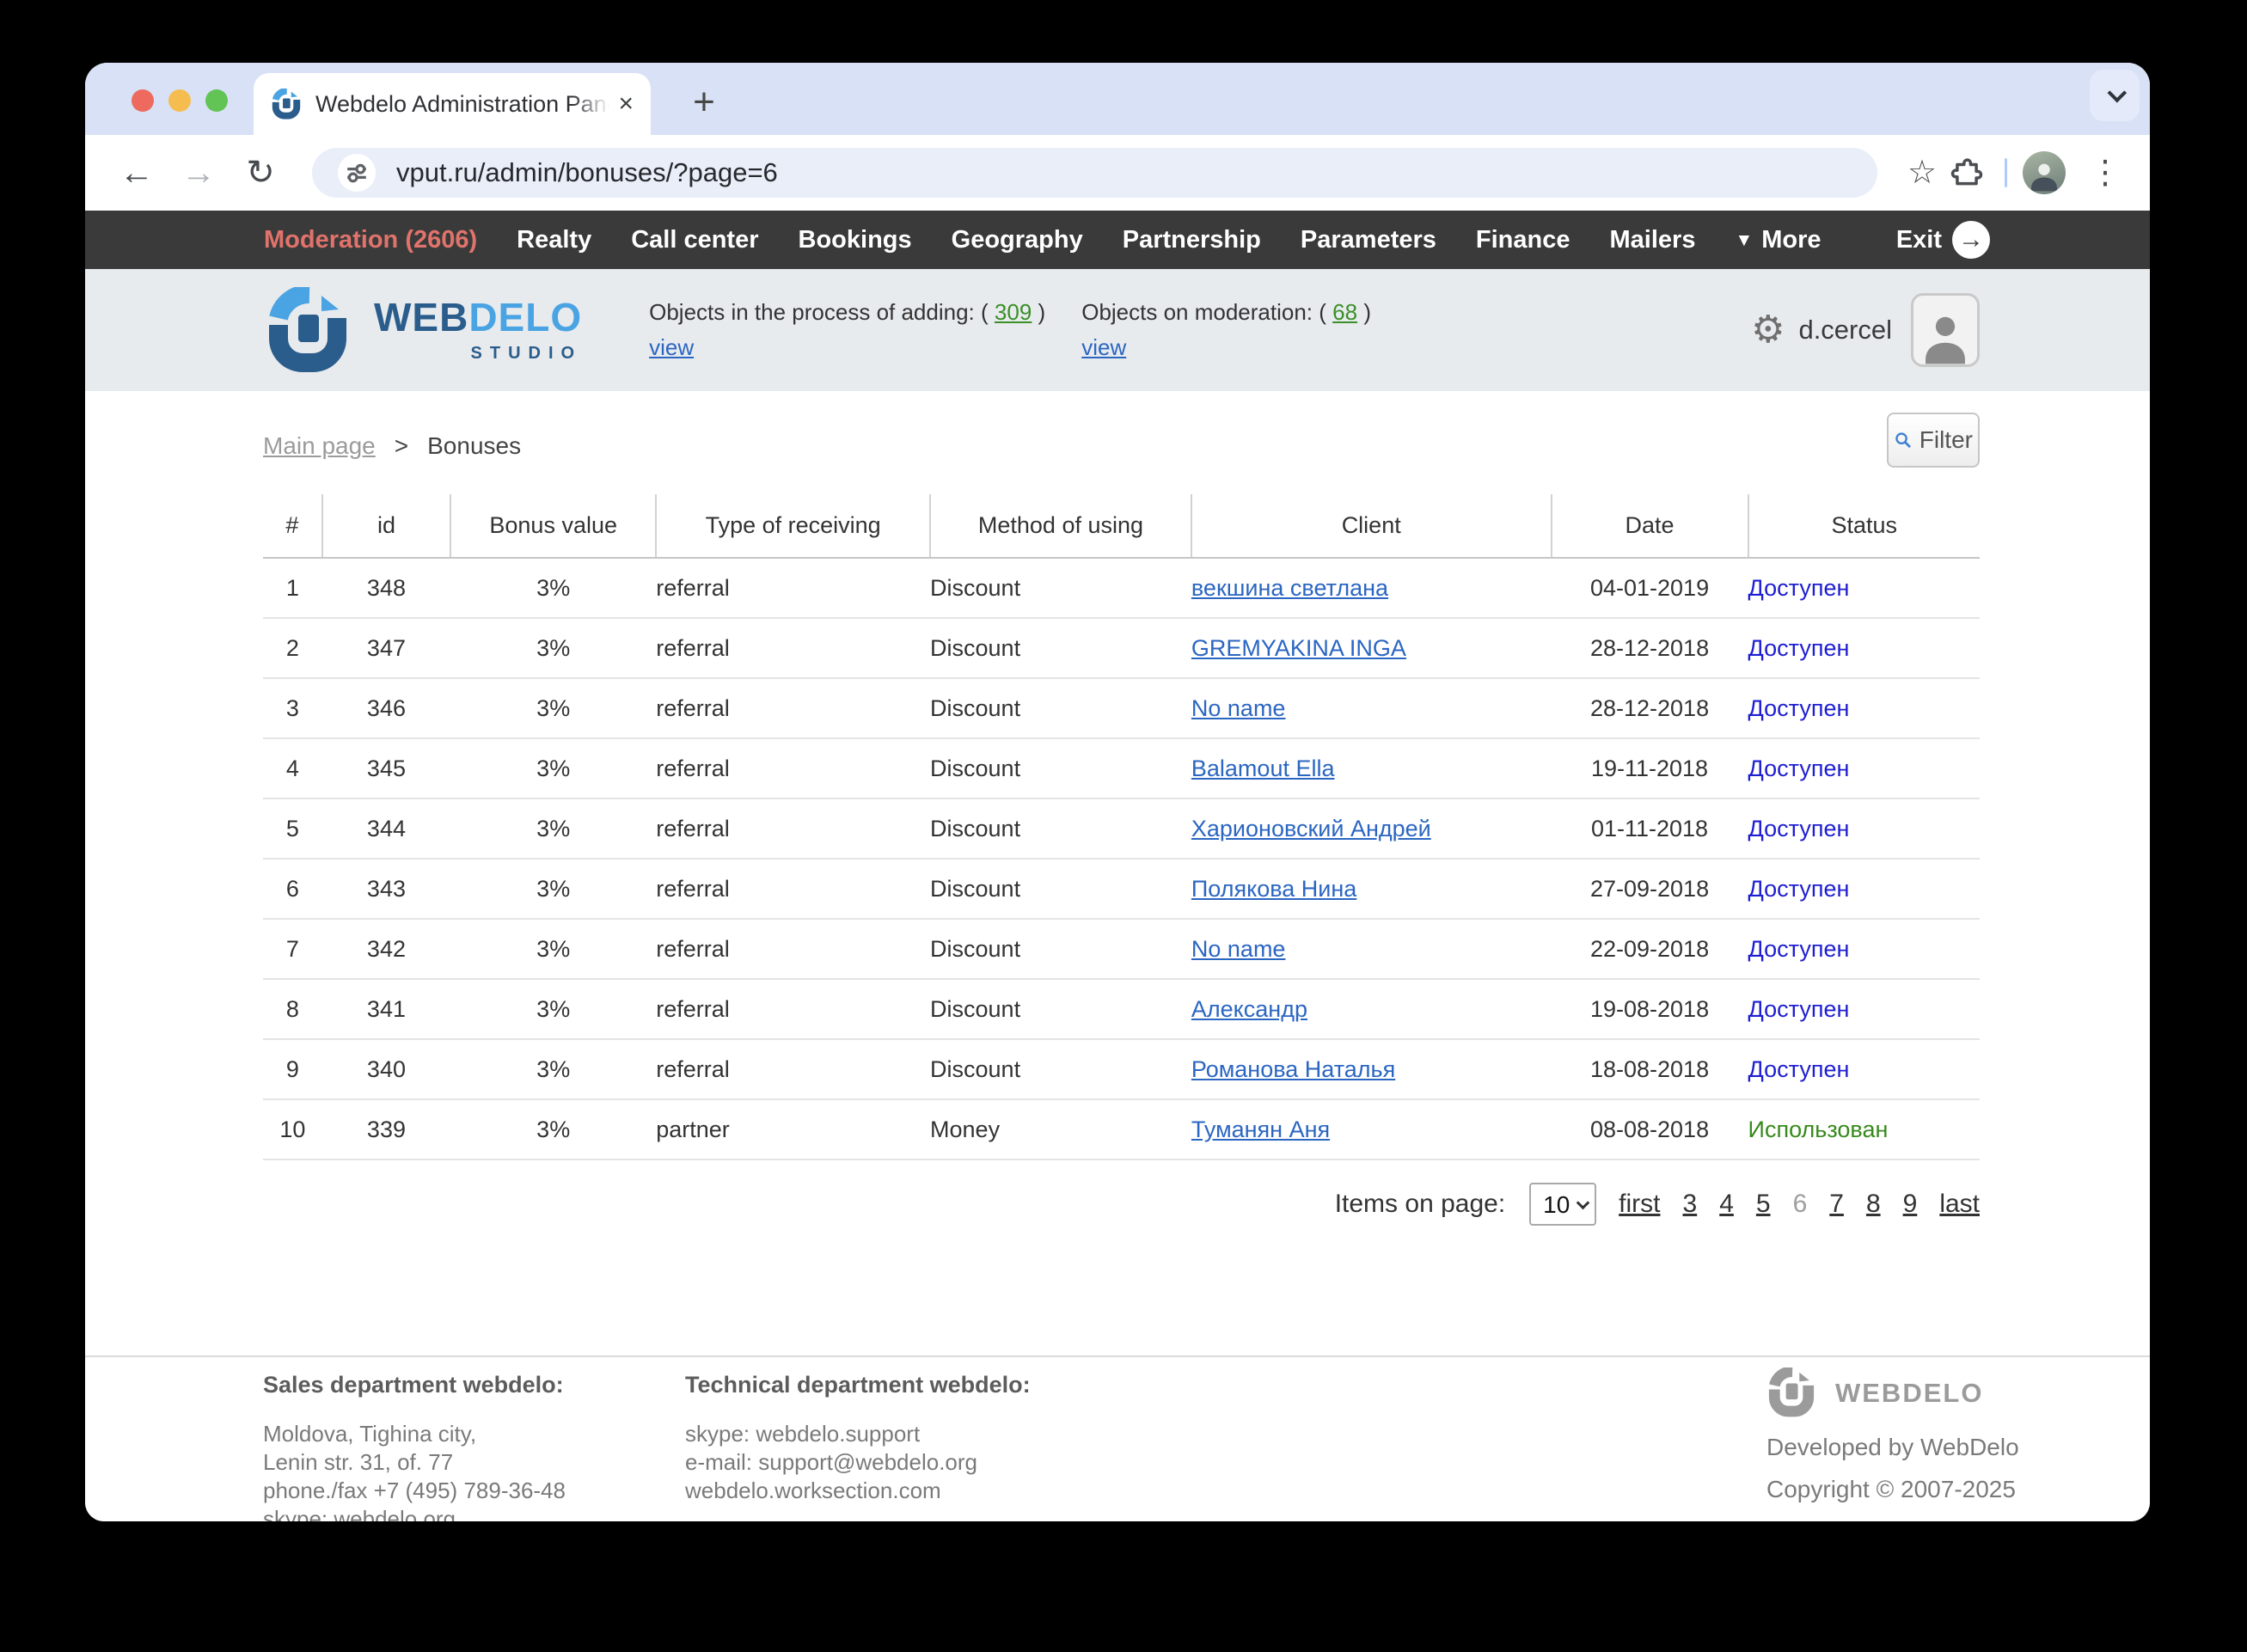 This screenshot has width=2247, height=1652. What do you see at coordinates (1289, 588) in the screenshot?
I see `client-link: векшина светлана` at bounding box center [1289, 588].